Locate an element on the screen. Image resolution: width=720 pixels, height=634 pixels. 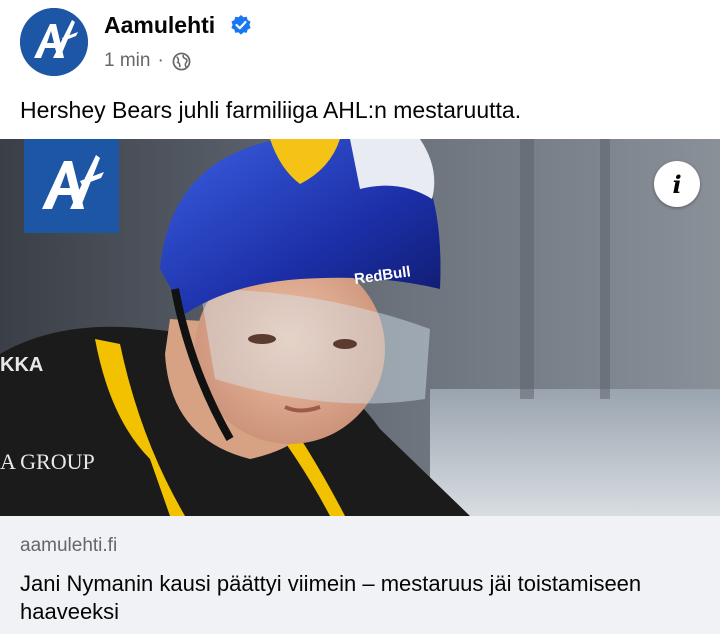
info-icon: i is located at coordinates (677, 184).